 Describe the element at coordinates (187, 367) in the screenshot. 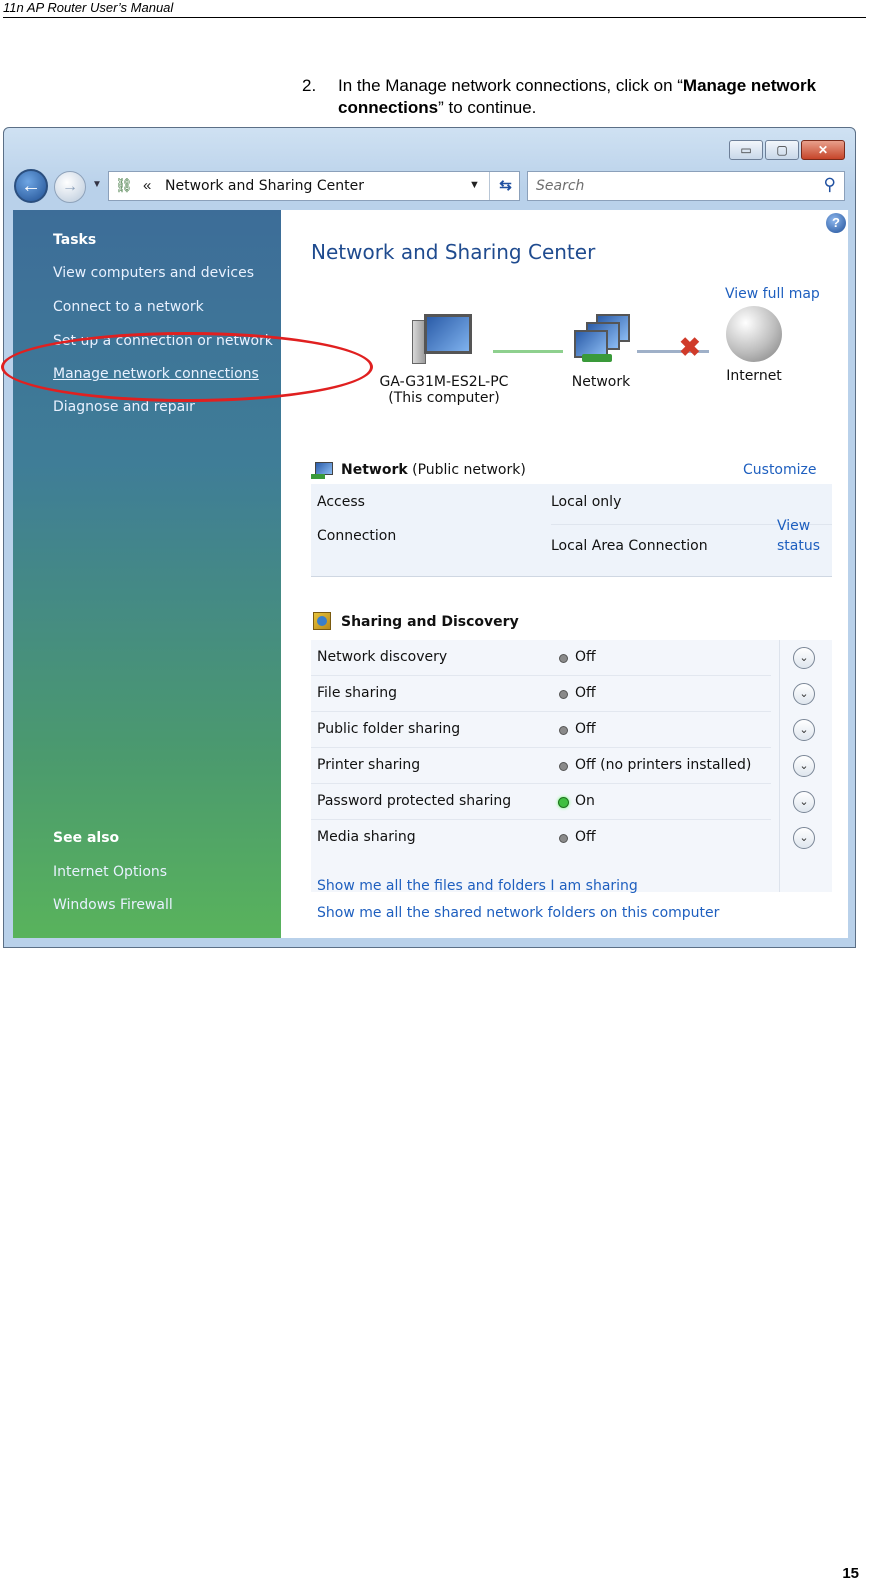

I see `highlight-oval` at that location.